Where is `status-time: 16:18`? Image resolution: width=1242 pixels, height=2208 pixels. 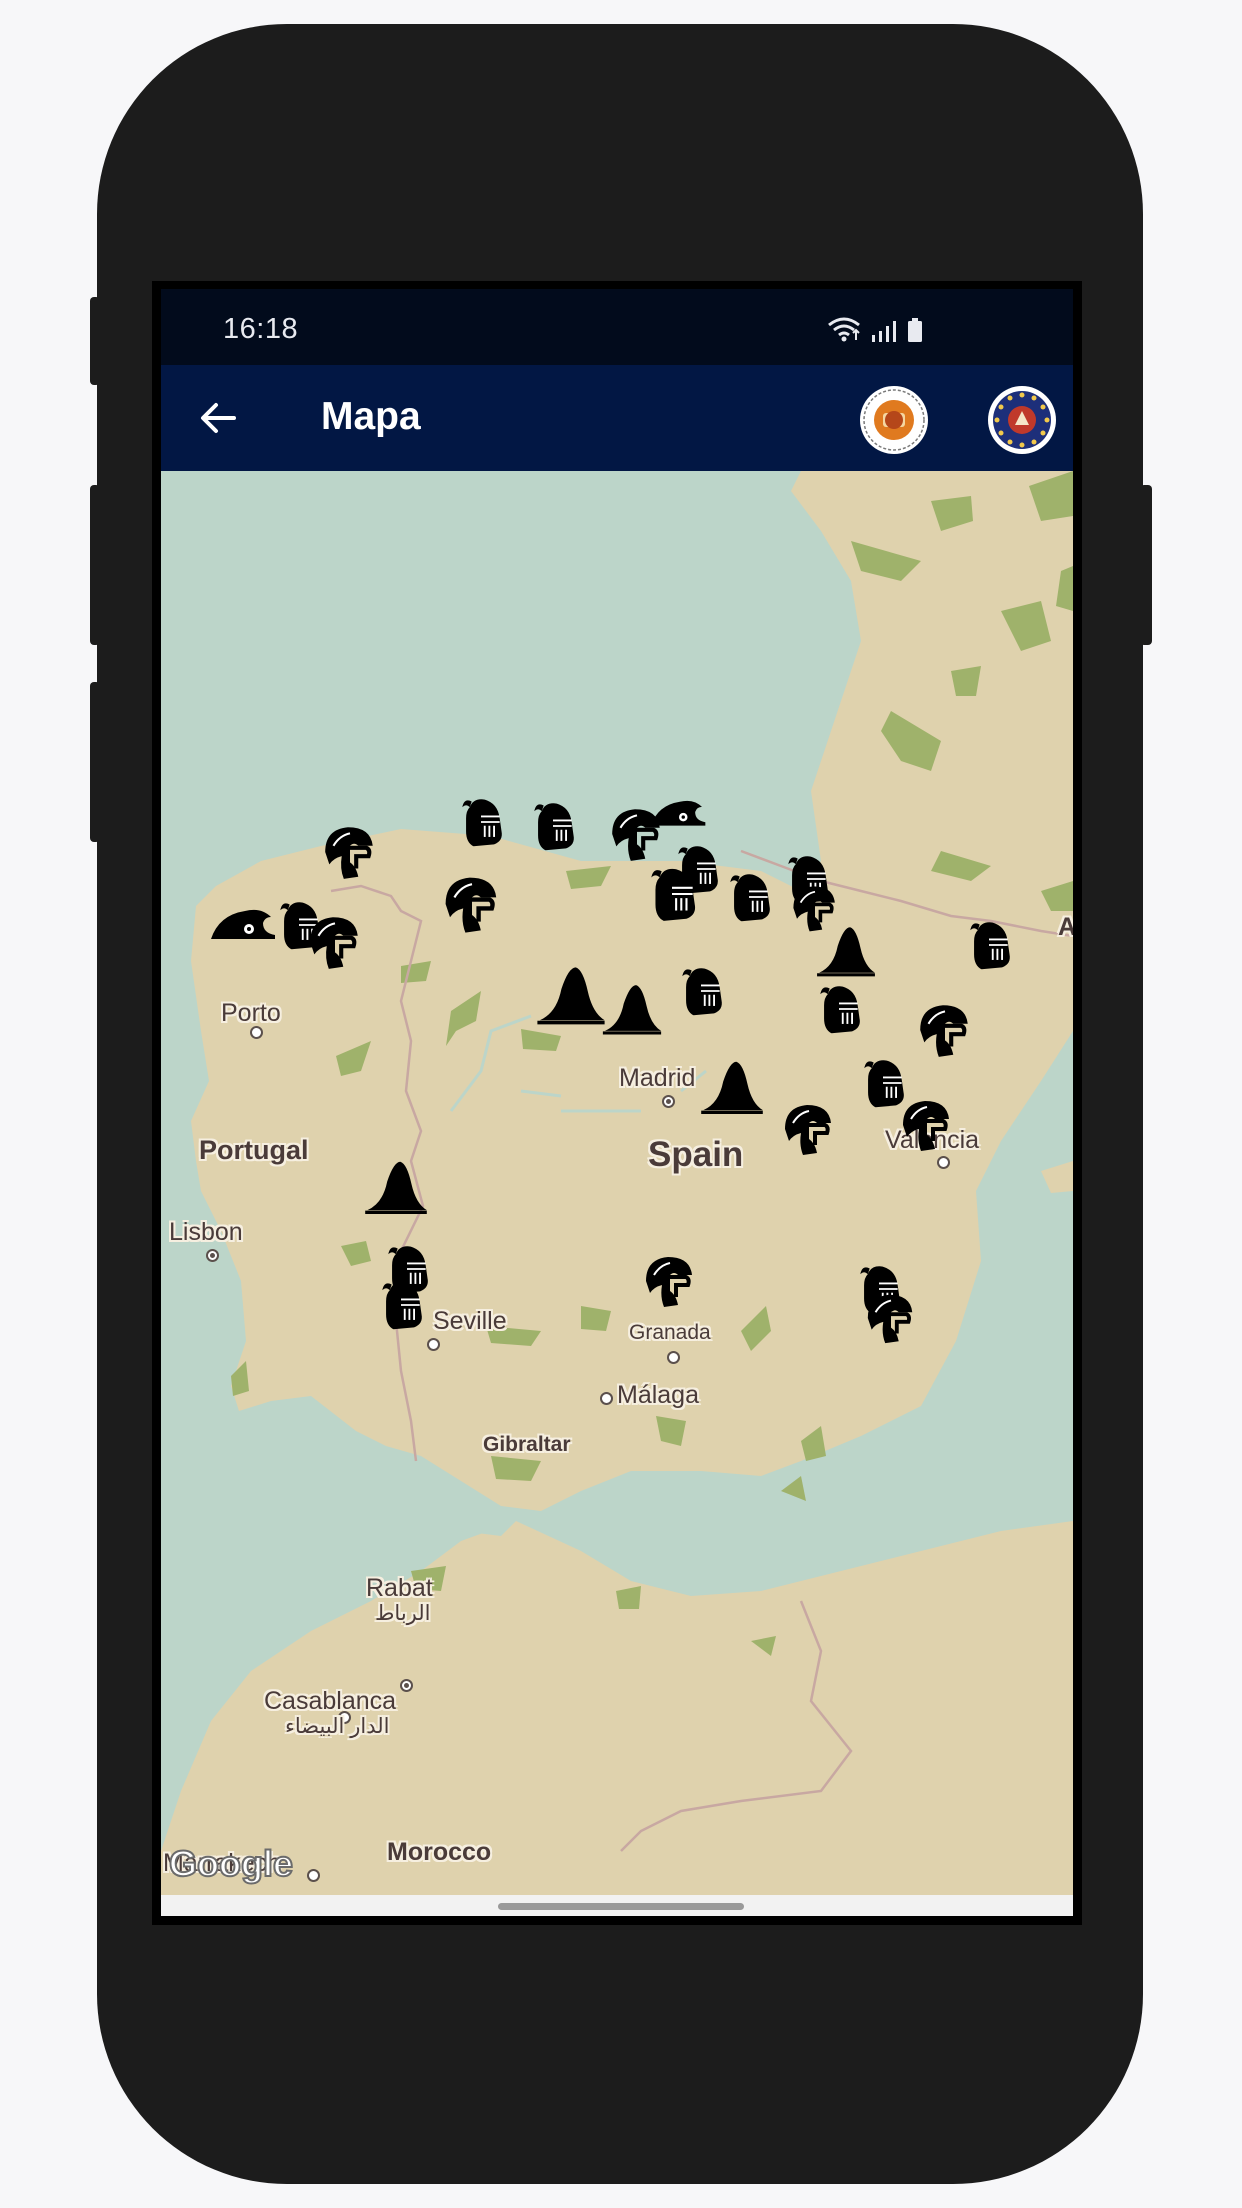 status-time: 16:18 is located at coordinates (261, 329).